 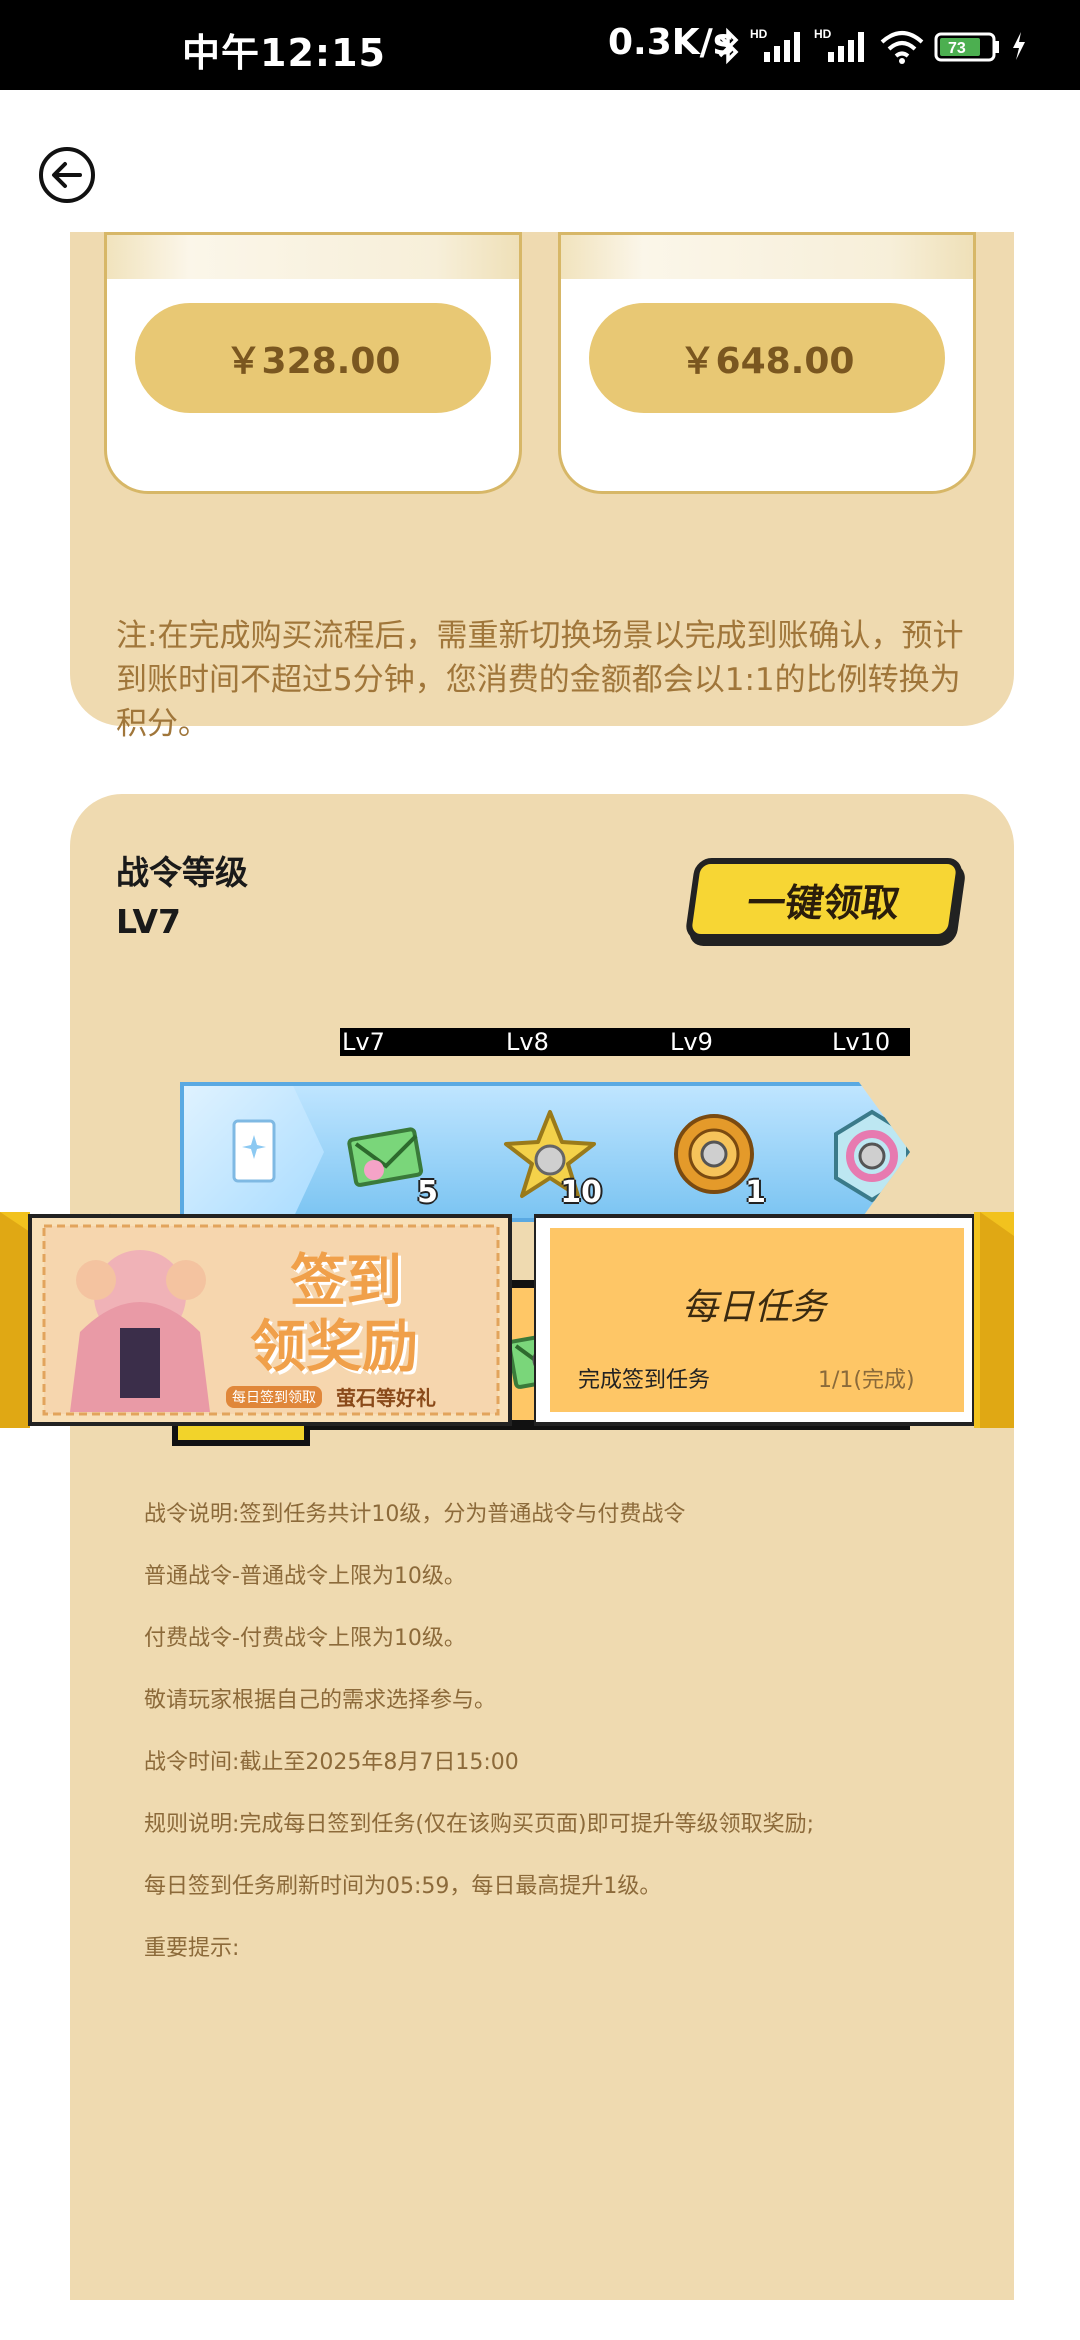 What do you see at coordinates (581, 1192) in the screenshot?
I see `reward-count: 10` at bounding box center [581, 1192].